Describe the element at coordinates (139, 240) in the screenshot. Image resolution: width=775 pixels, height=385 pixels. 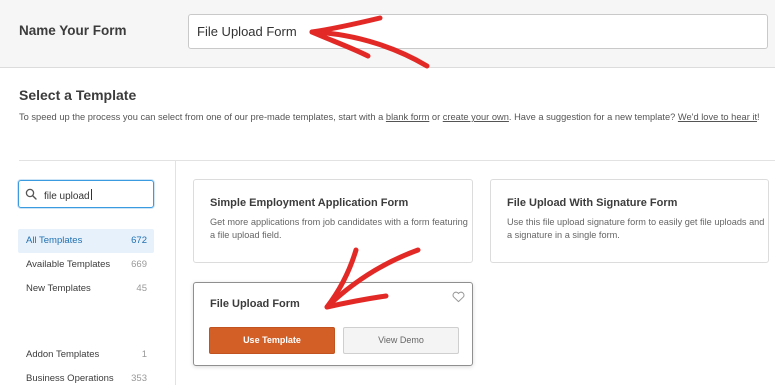
I see `category-count: 672` at that location.